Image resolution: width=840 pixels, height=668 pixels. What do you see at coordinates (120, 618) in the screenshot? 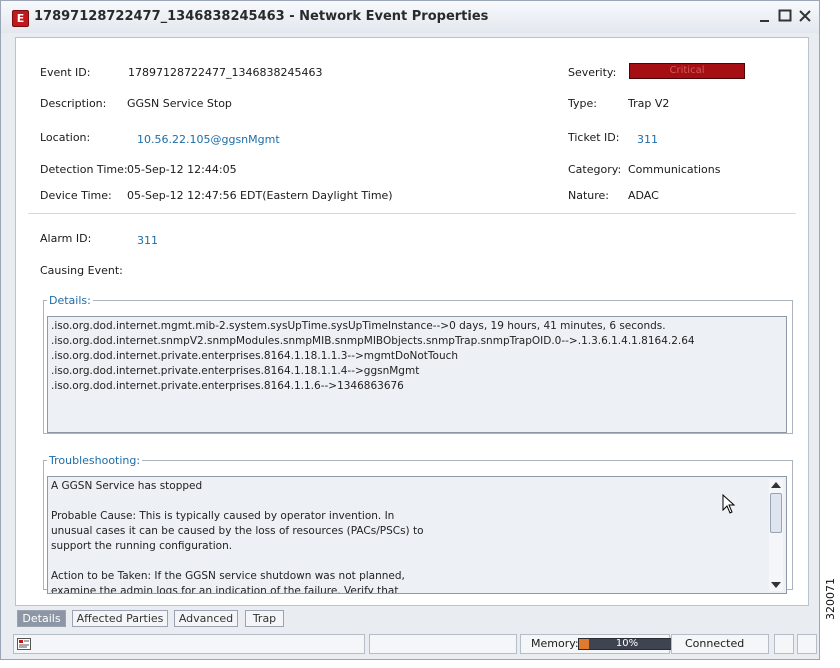
I see `tab-affected-parties: Affected Parties` at bounding box center [120, 618].